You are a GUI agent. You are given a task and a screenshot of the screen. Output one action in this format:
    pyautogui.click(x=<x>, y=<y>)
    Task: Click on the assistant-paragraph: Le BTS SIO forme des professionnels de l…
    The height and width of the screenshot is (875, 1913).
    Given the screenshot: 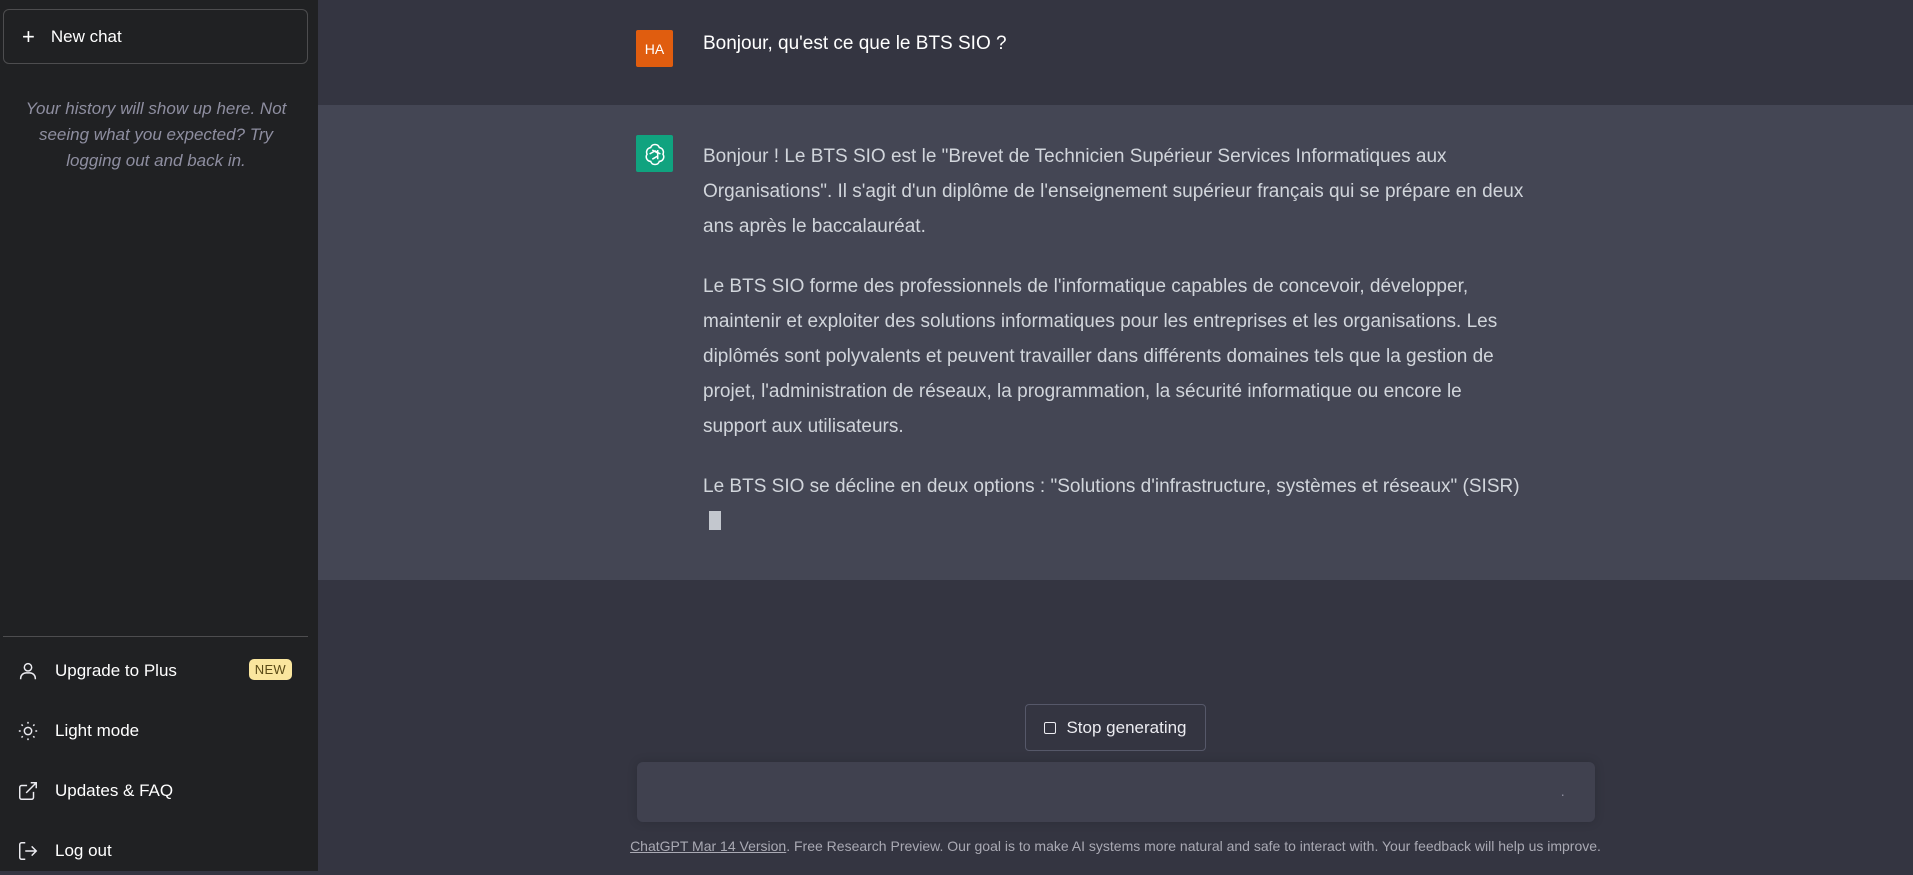 What is the action you would take?
    pyautogui.click(x=1100, y=356)
    